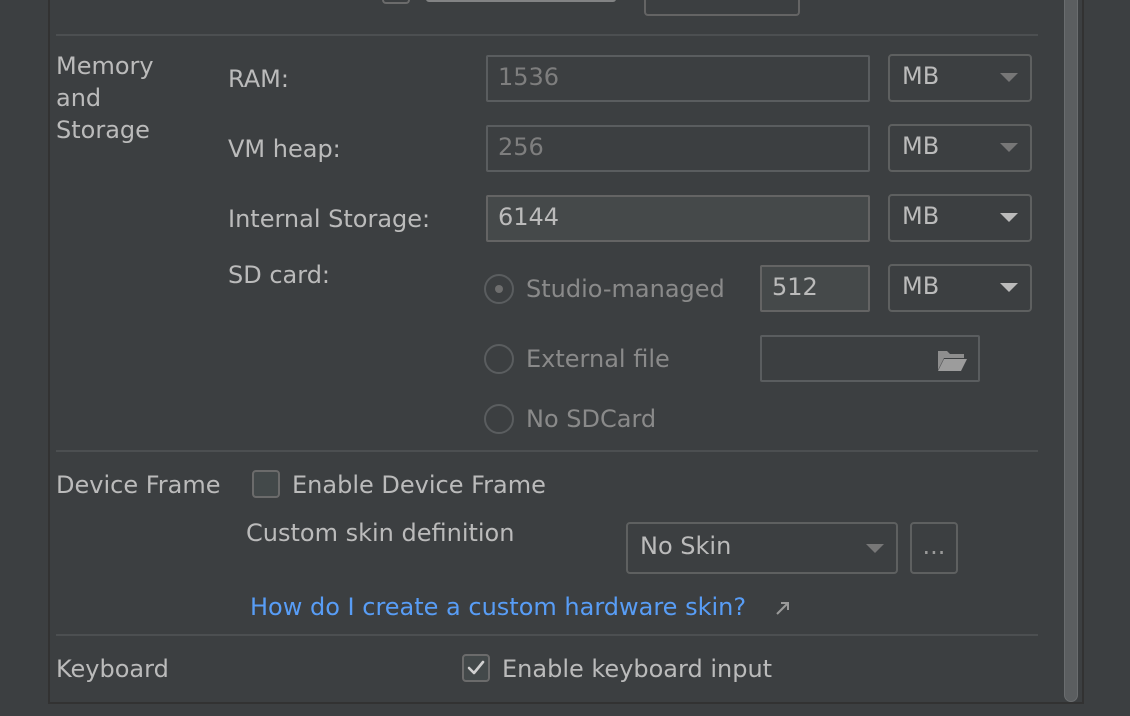 The height and width of the screenshot is (716, 1130). What do you see at coordinates (960, 288) in the screenshot?
I see `sd-card-unit-select: MB` at bounding box center [960, 288].